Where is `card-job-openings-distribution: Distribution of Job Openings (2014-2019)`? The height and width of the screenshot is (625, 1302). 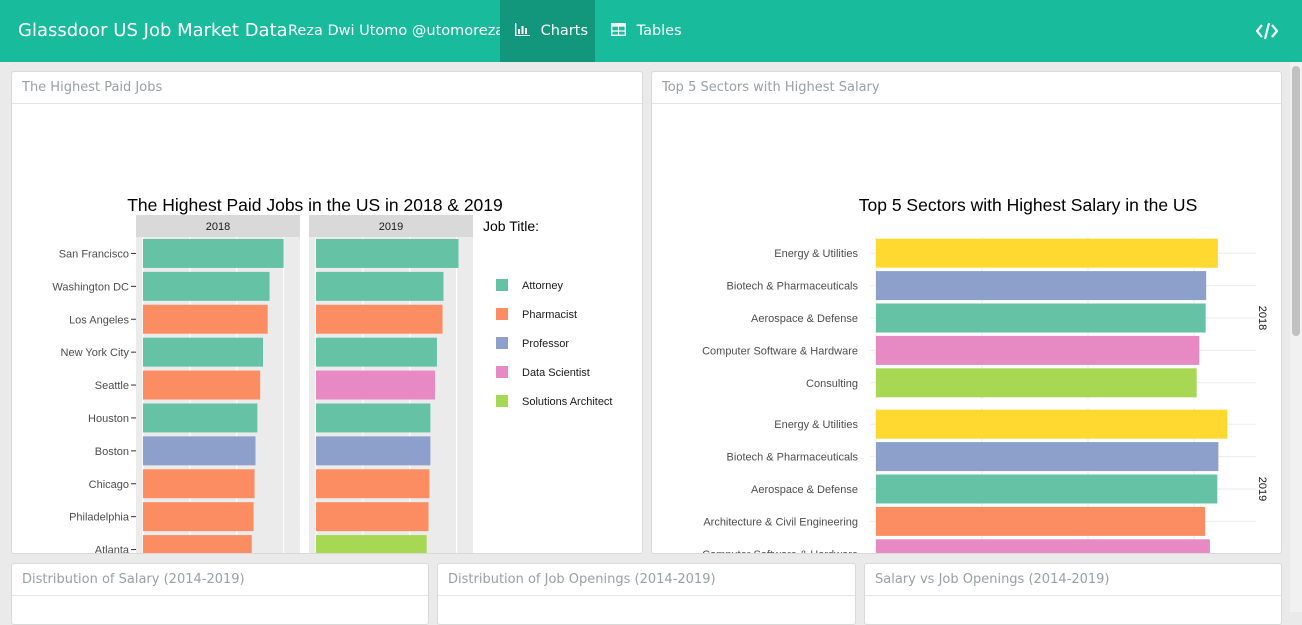 card-job-openings-distribution: Distribution of Job Openings (2014-2019) is located at coordinates (646, 594).